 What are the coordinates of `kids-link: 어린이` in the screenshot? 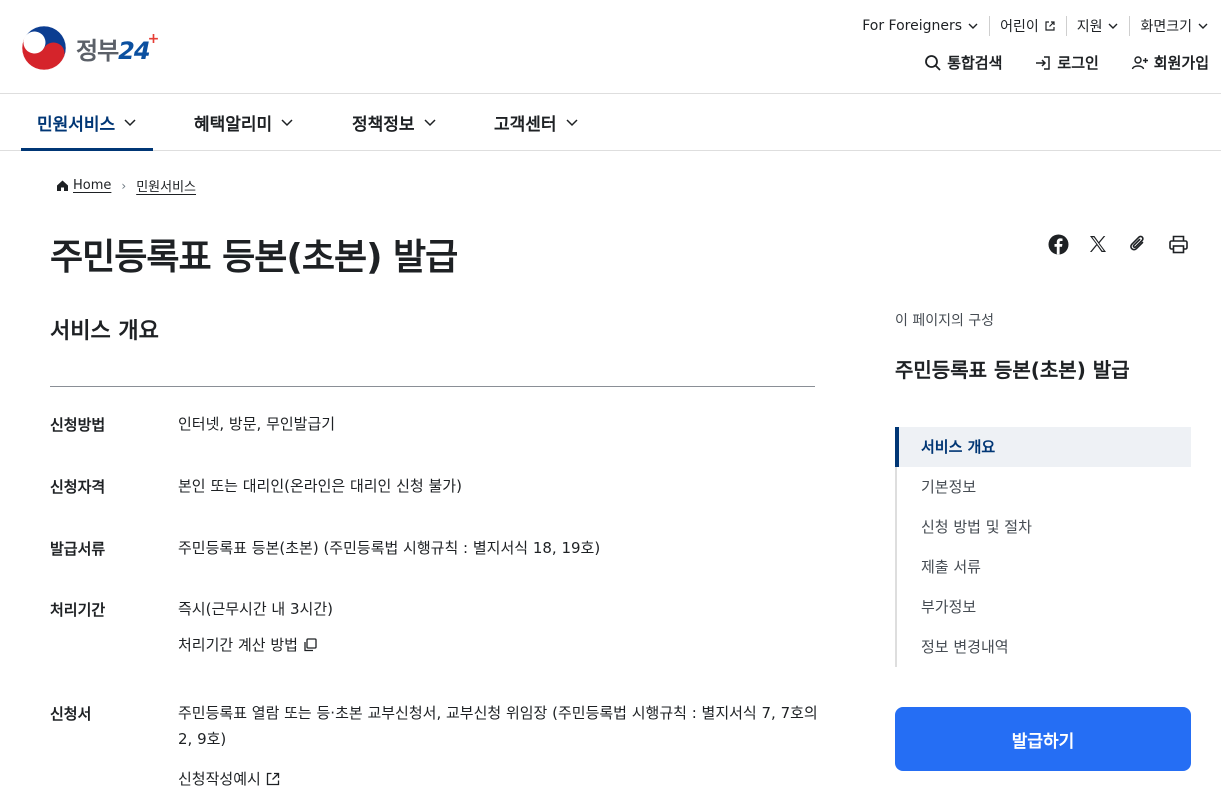 It's located at (1027, 26).